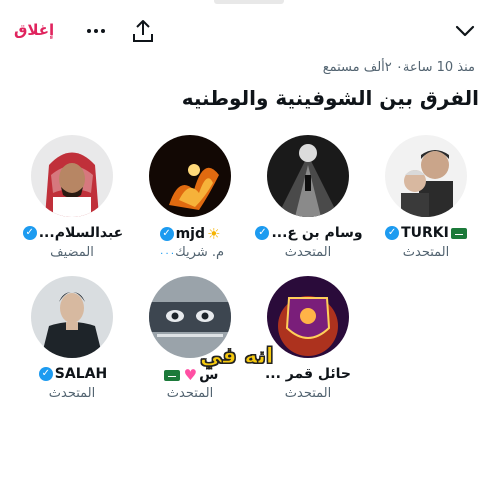 This screenshot has width=497, height=500. I want to click on sun-emoji-icon: ☀, so click(213, 234).